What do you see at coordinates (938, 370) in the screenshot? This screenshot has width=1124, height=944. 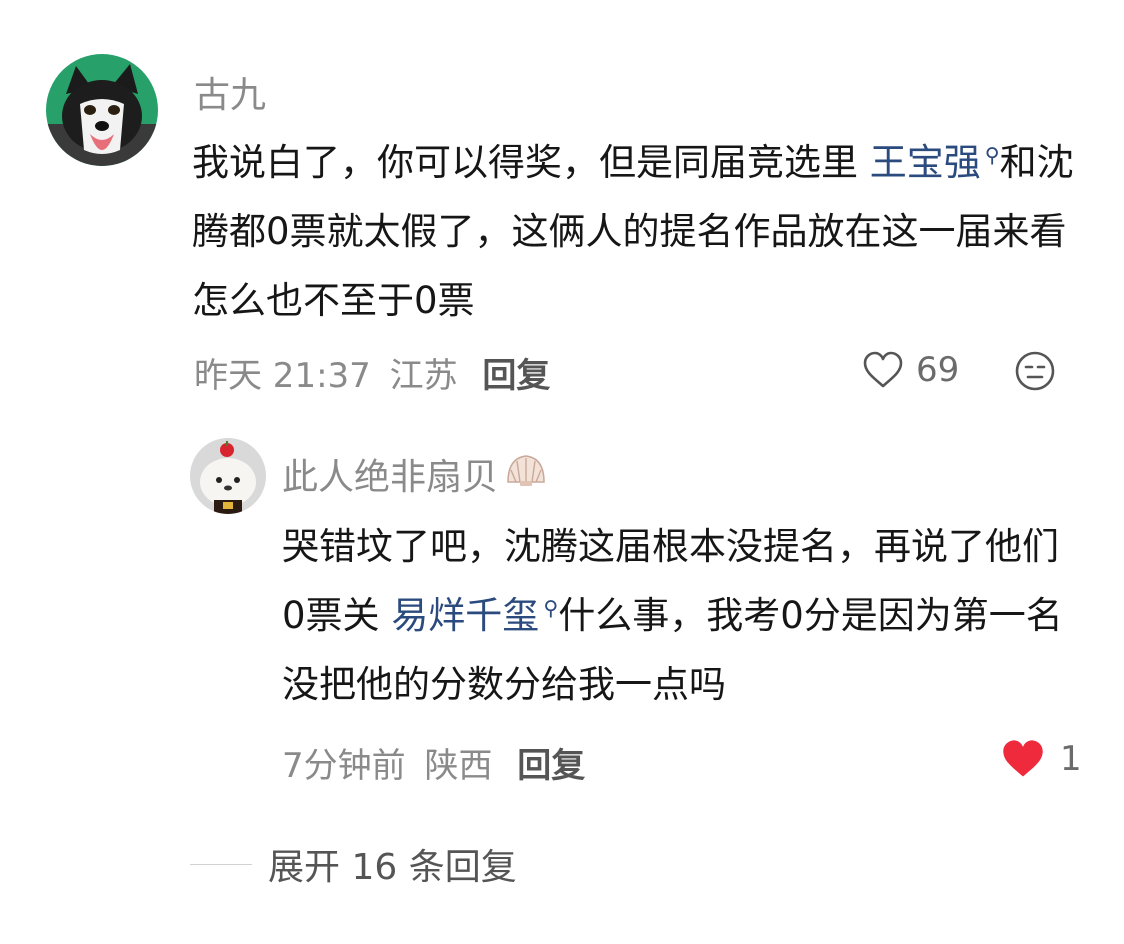 I see `like-count: 69` at bounding box center [938, 370].